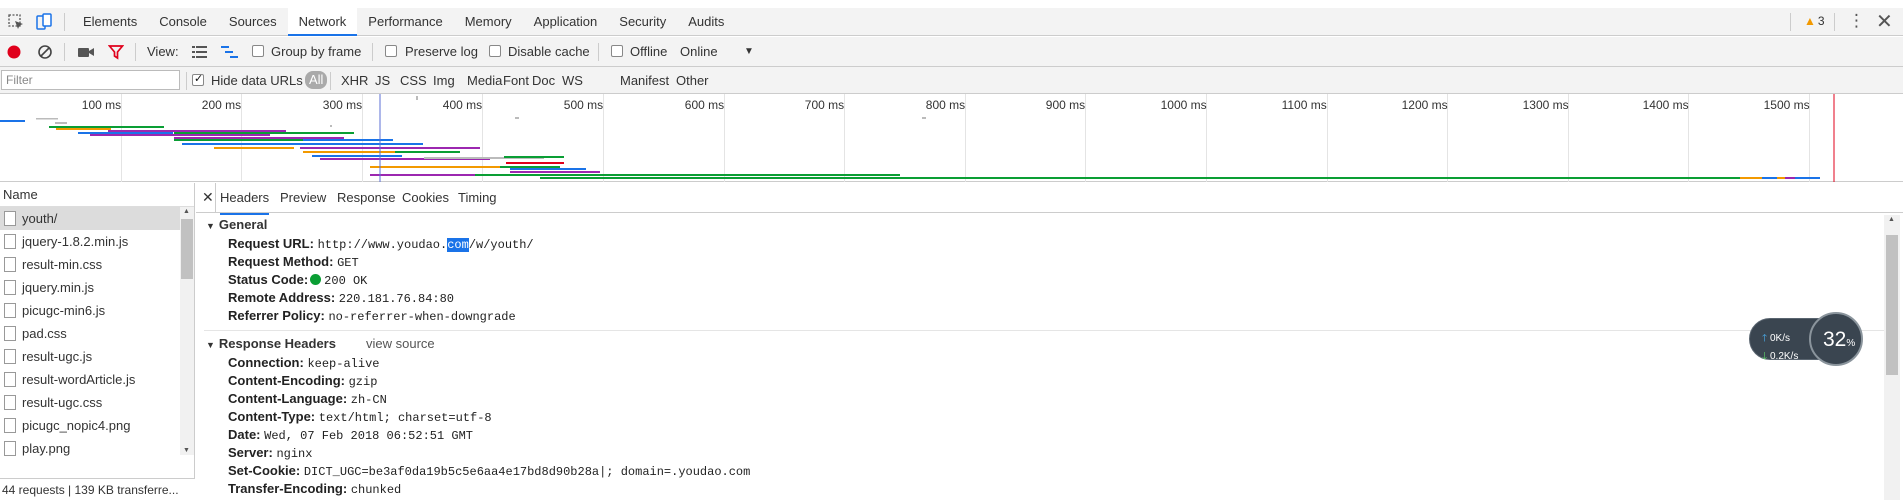 The height and width of the screenshot is (500, 1903). Describe the element at coordinates (366, 198) in the screenshot. I see `detail-tab-response: Response` at that location.